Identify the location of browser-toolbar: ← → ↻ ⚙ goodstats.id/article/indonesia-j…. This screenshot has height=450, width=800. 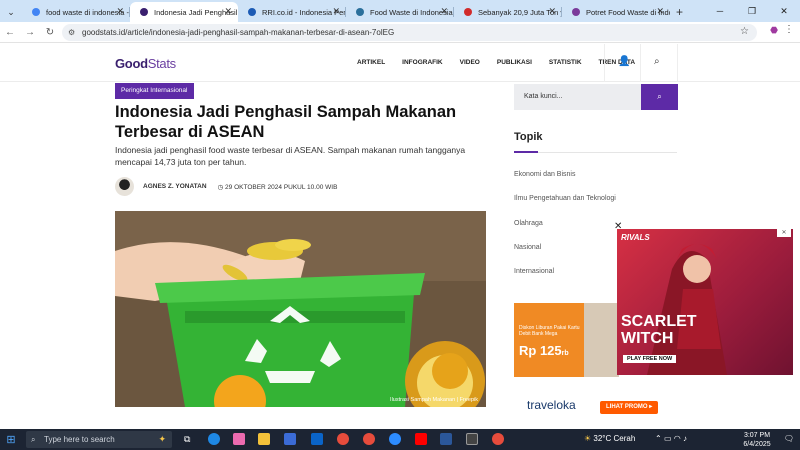
(400, 32).